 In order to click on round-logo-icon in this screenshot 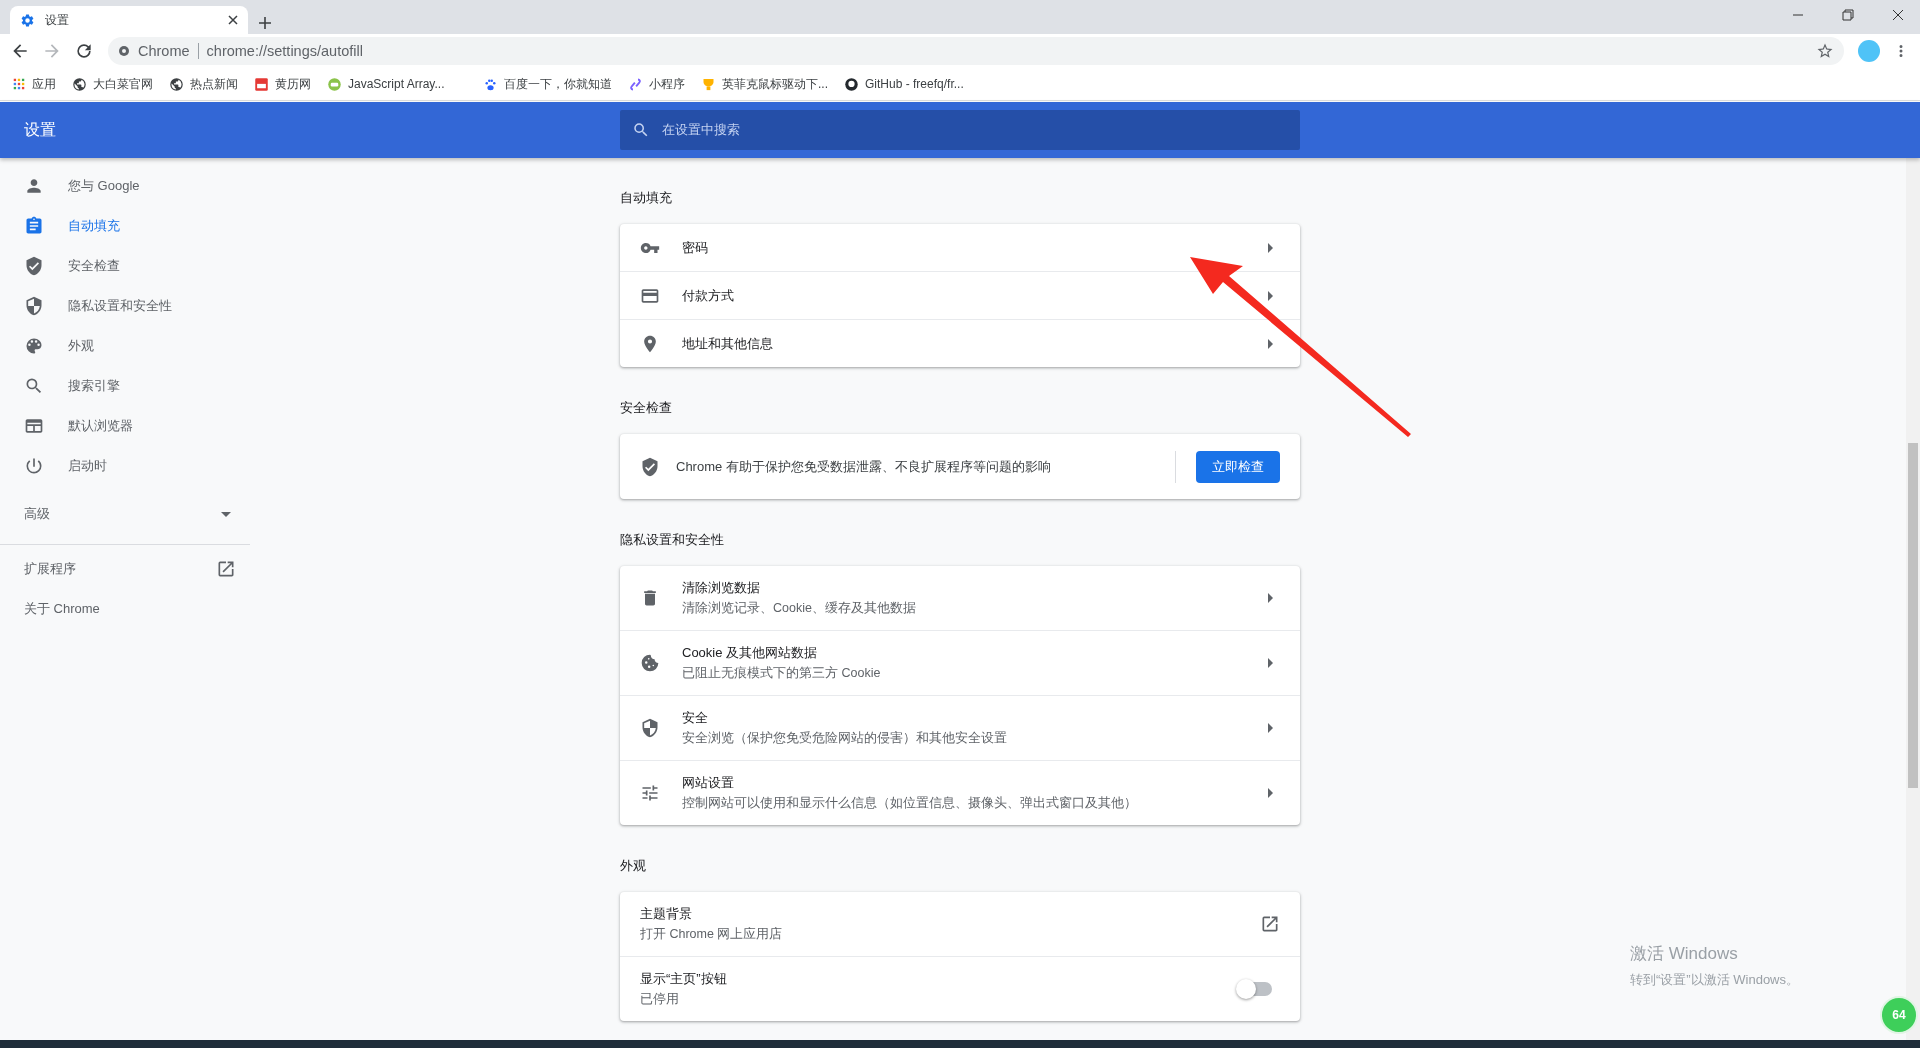, I will do `click(334, 84)`.